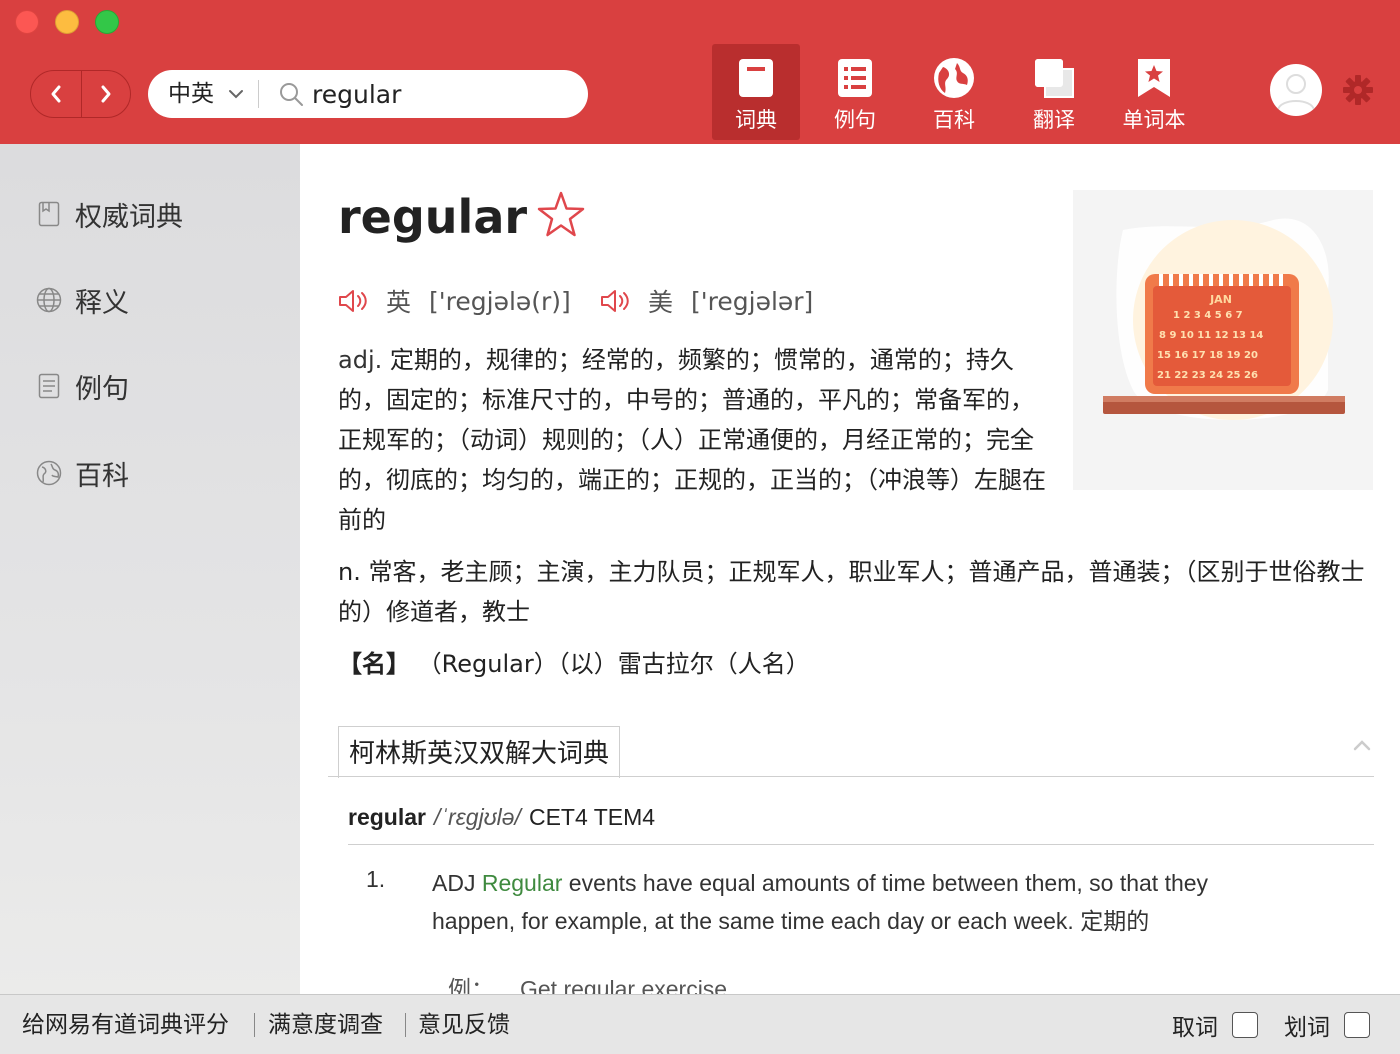 Image resolution: width=1400 pixels, height=1054 pixels. I want to click on selection-capture-toggle: 划词, so click(1327, 1024).